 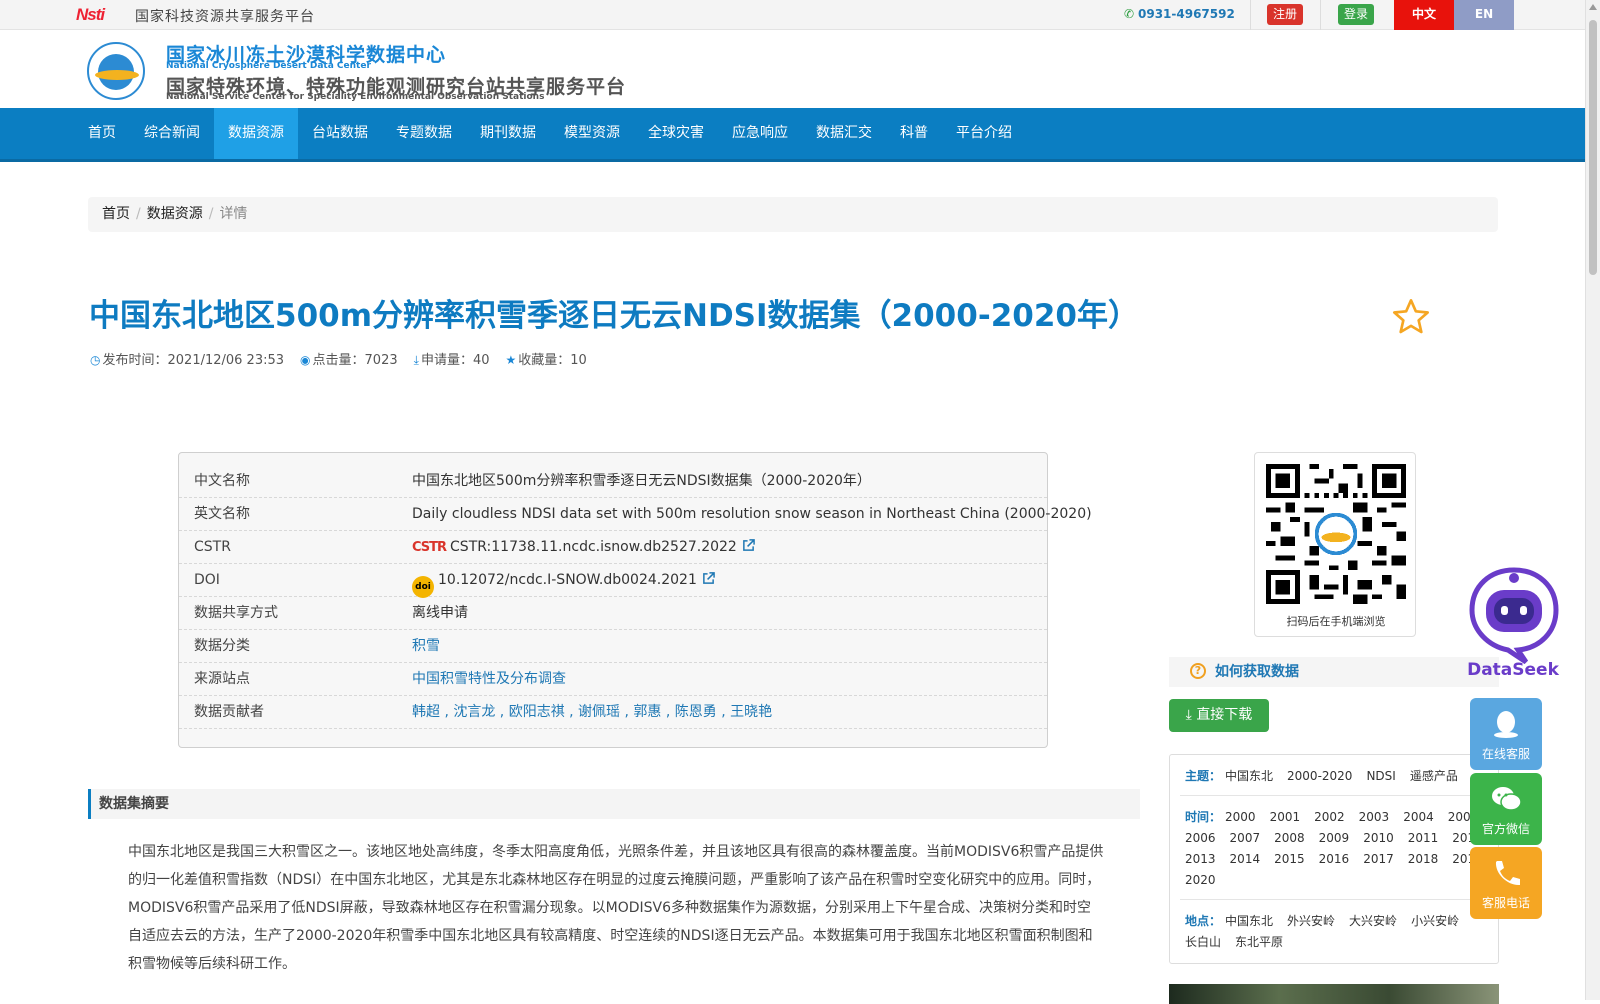 I want to click on qr-code-panel: 扫码后在手机端浏览, so click(x=1335, y=544).